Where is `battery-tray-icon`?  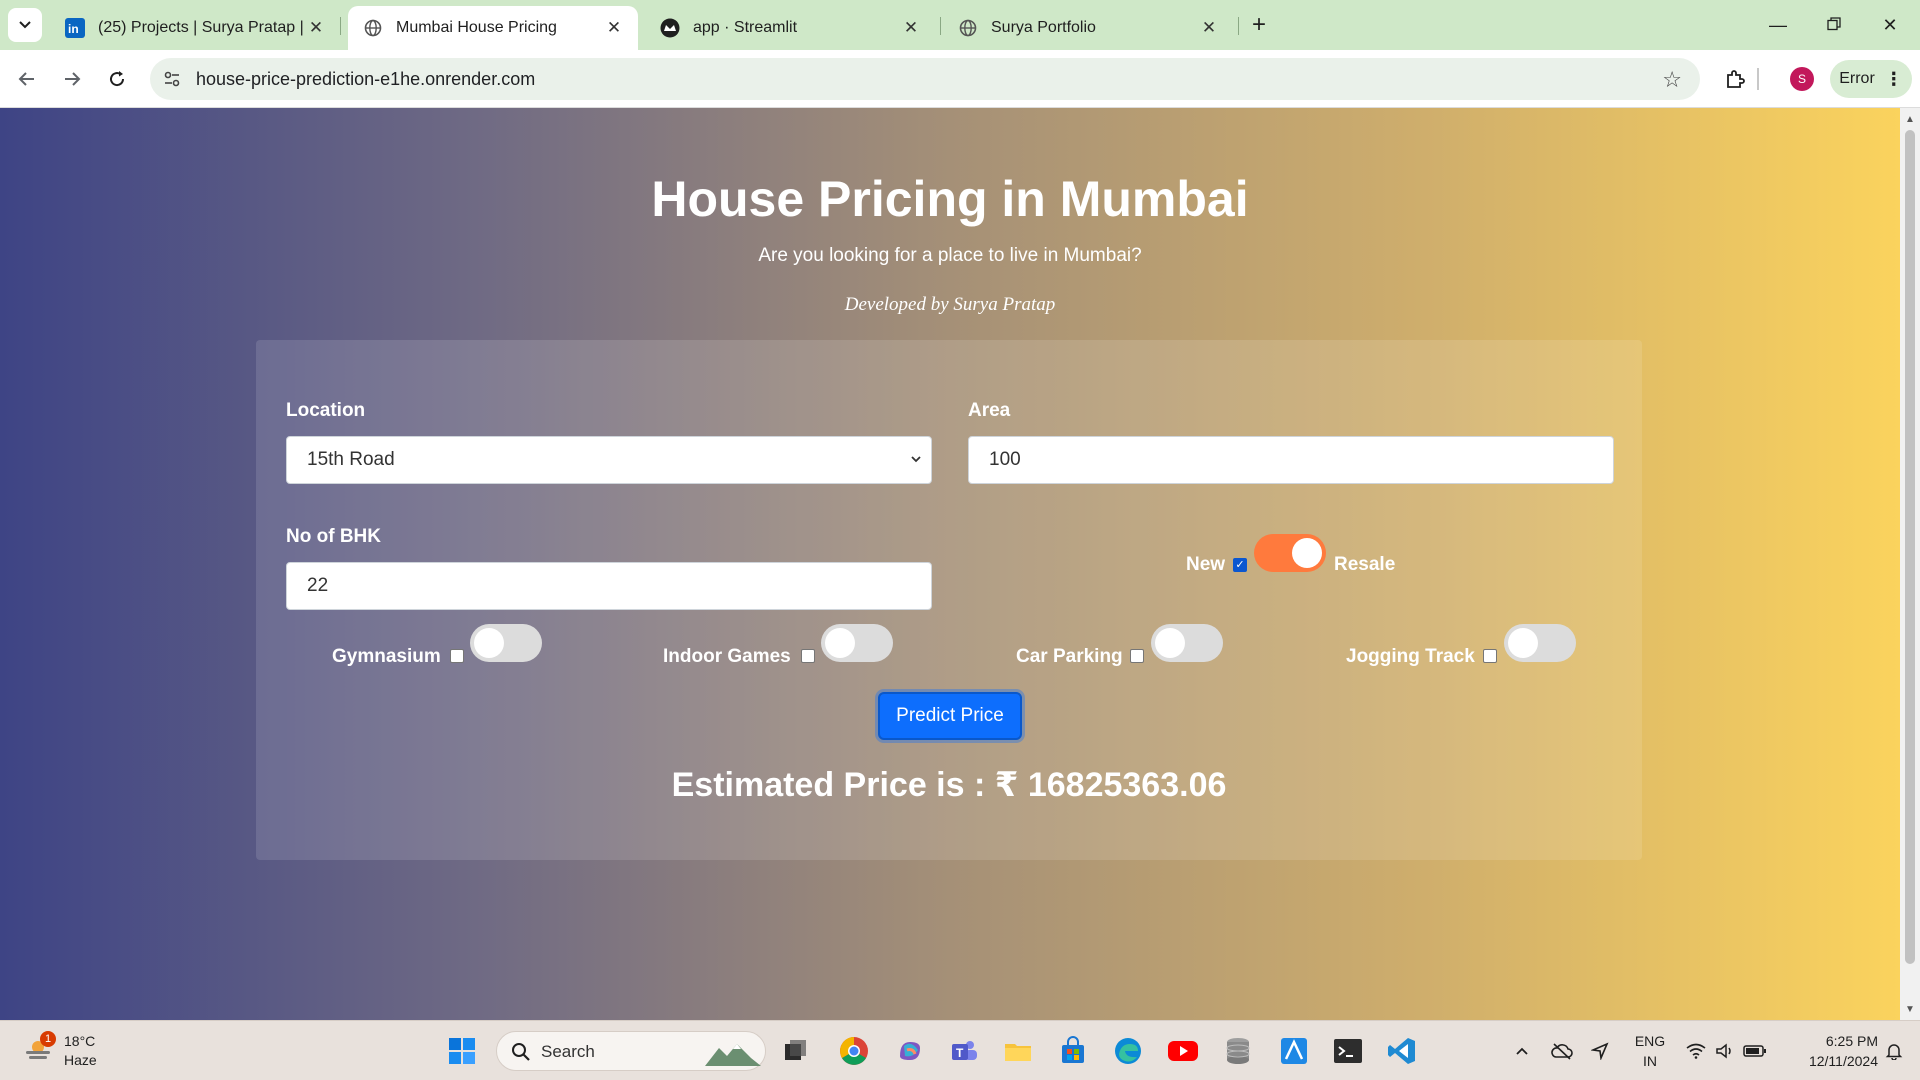 battery-tray-icon is located at coordinates (1755, 1050).